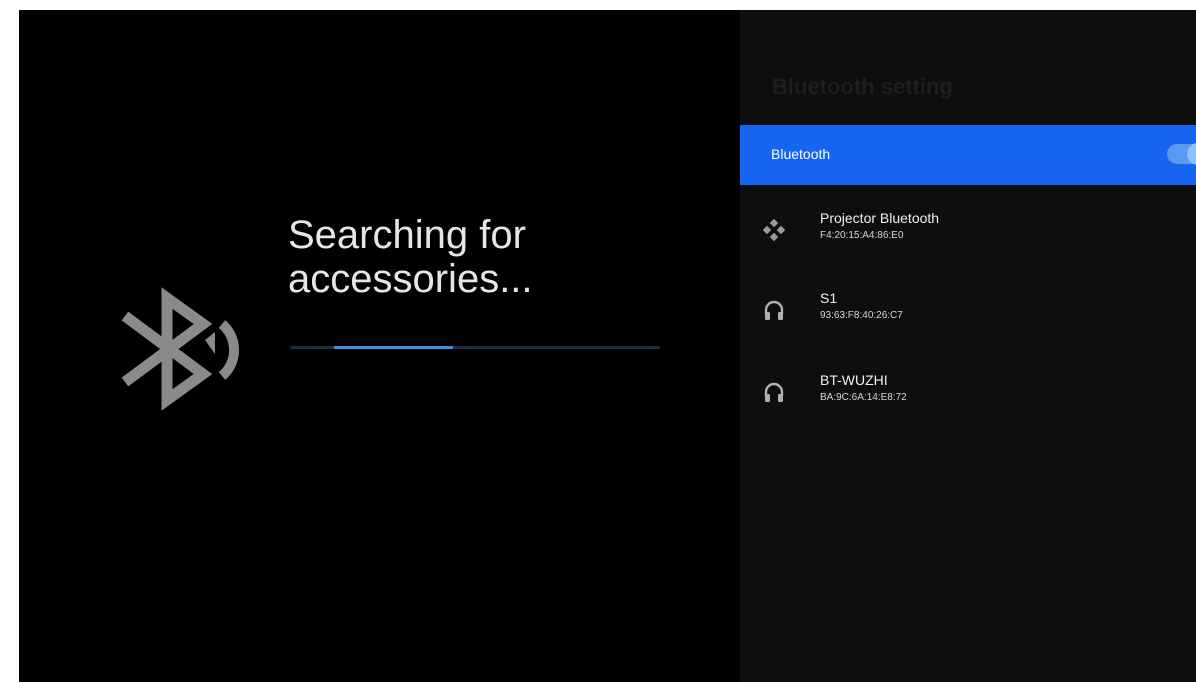 This screenshot has width=1196, height=682. What do you see at coordinates (862, 235) in the screenshot?
I see `device-mac-address: F4:20:15:A4:86:E0` at bounding box center [862, 235].